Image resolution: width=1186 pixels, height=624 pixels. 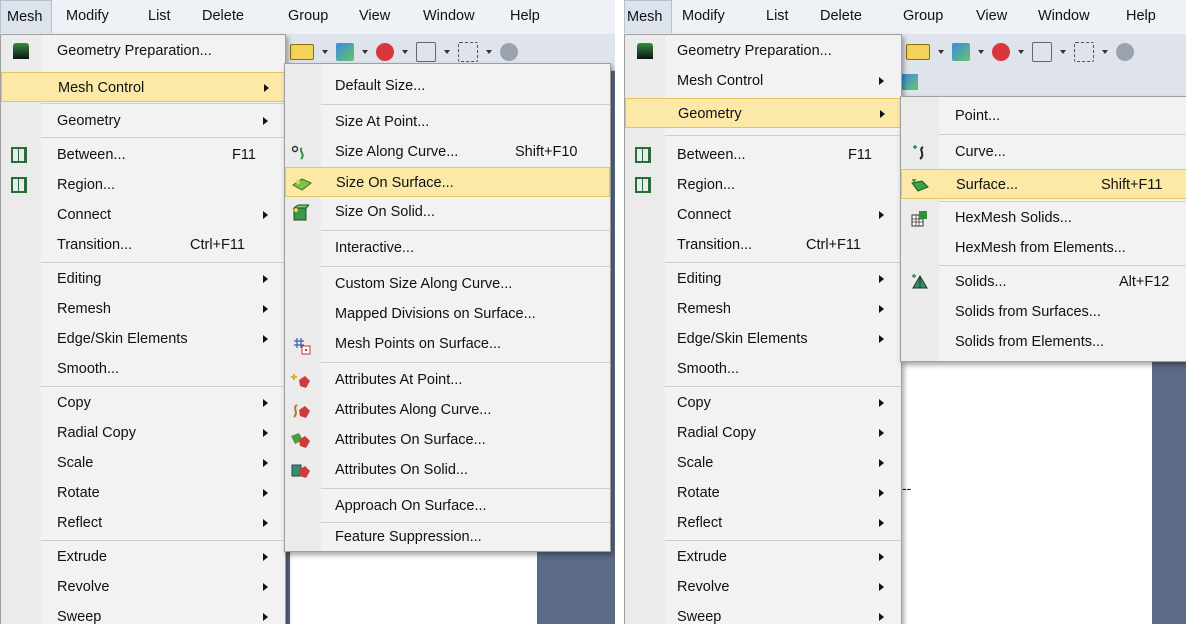 I want to click on menu-item-surface: Surface... Shift+F11, so click(x=1043, y=184).